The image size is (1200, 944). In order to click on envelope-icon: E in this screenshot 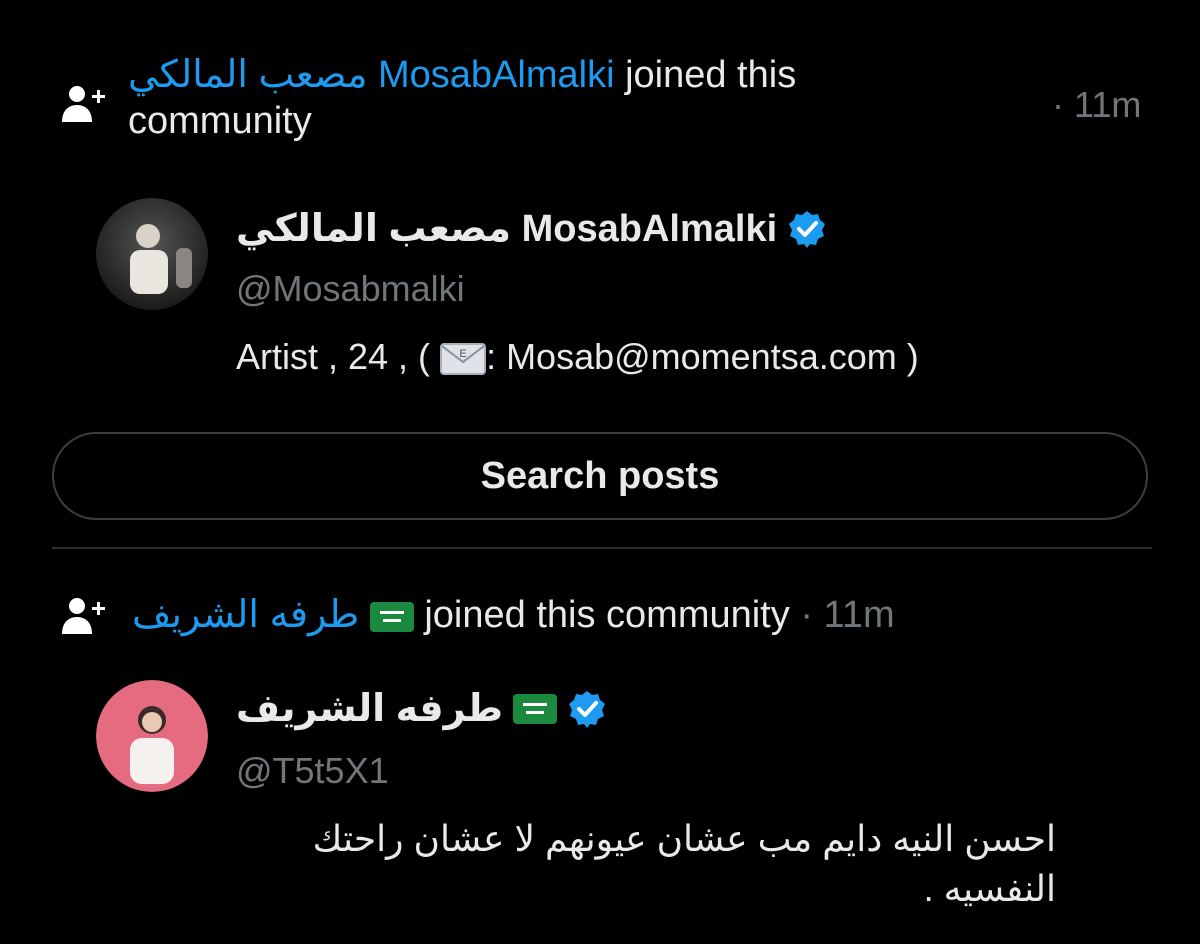, I will do `click(463, 359)`.